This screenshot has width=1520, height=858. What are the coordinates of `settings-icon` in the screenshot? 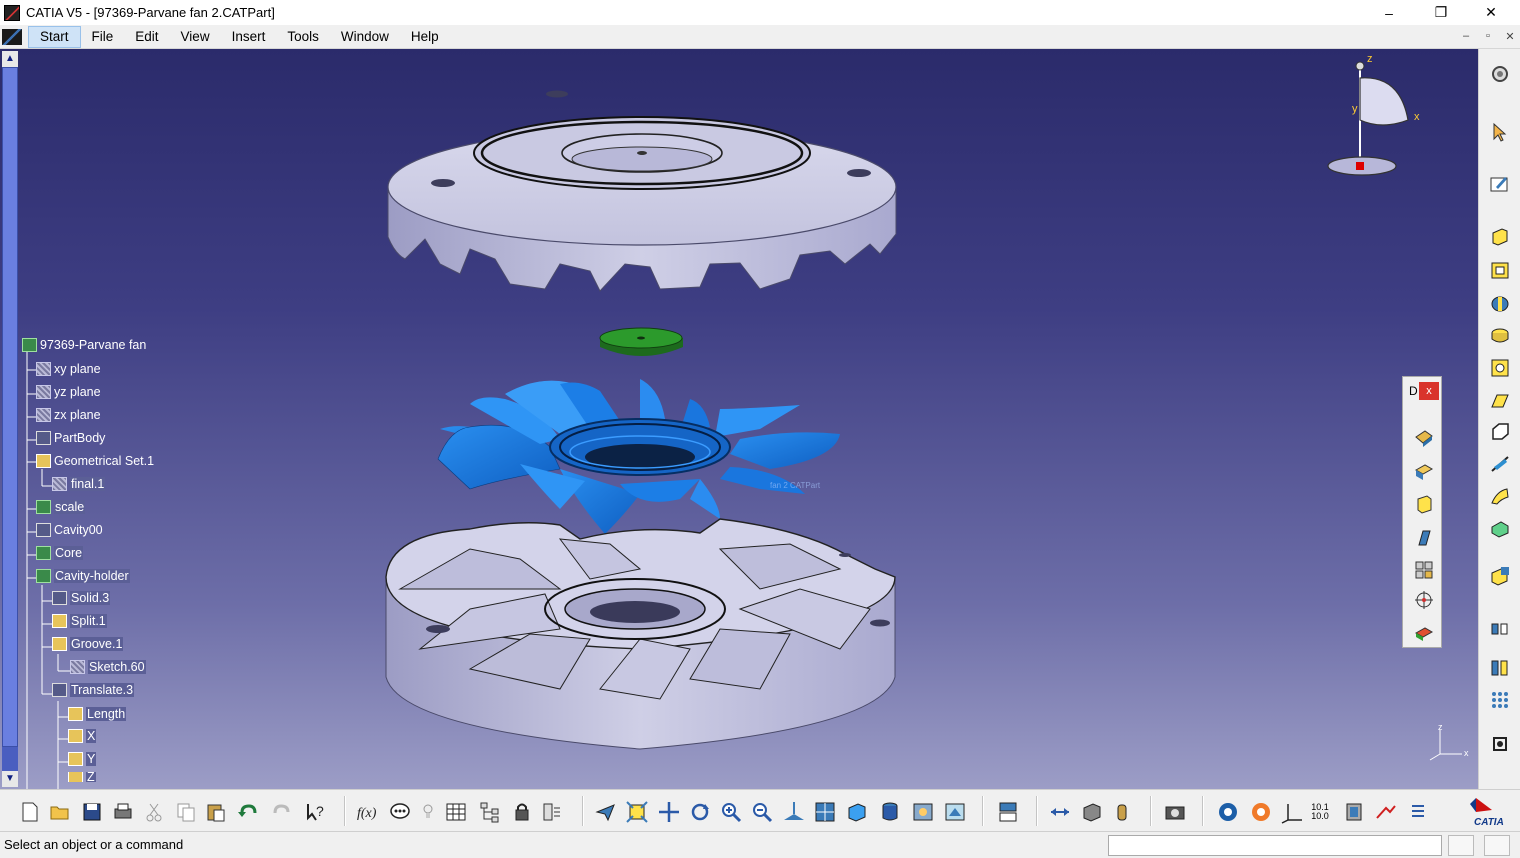 It's located at (1500, 74).